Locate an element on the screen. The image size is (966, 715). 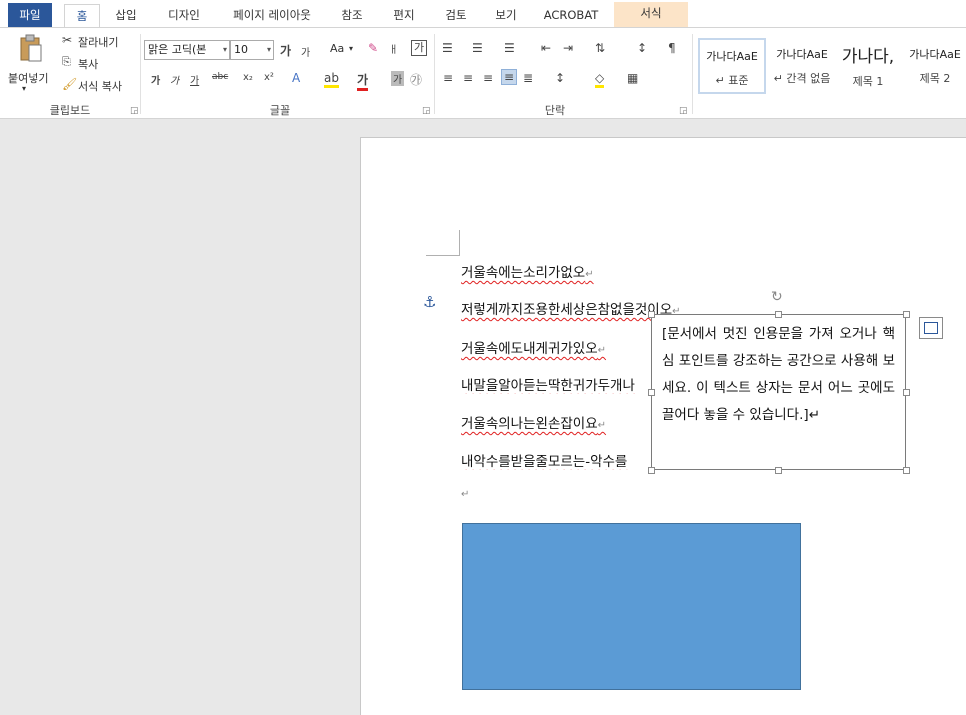
tab-review: 검토 is located at coordinates (456, 16).